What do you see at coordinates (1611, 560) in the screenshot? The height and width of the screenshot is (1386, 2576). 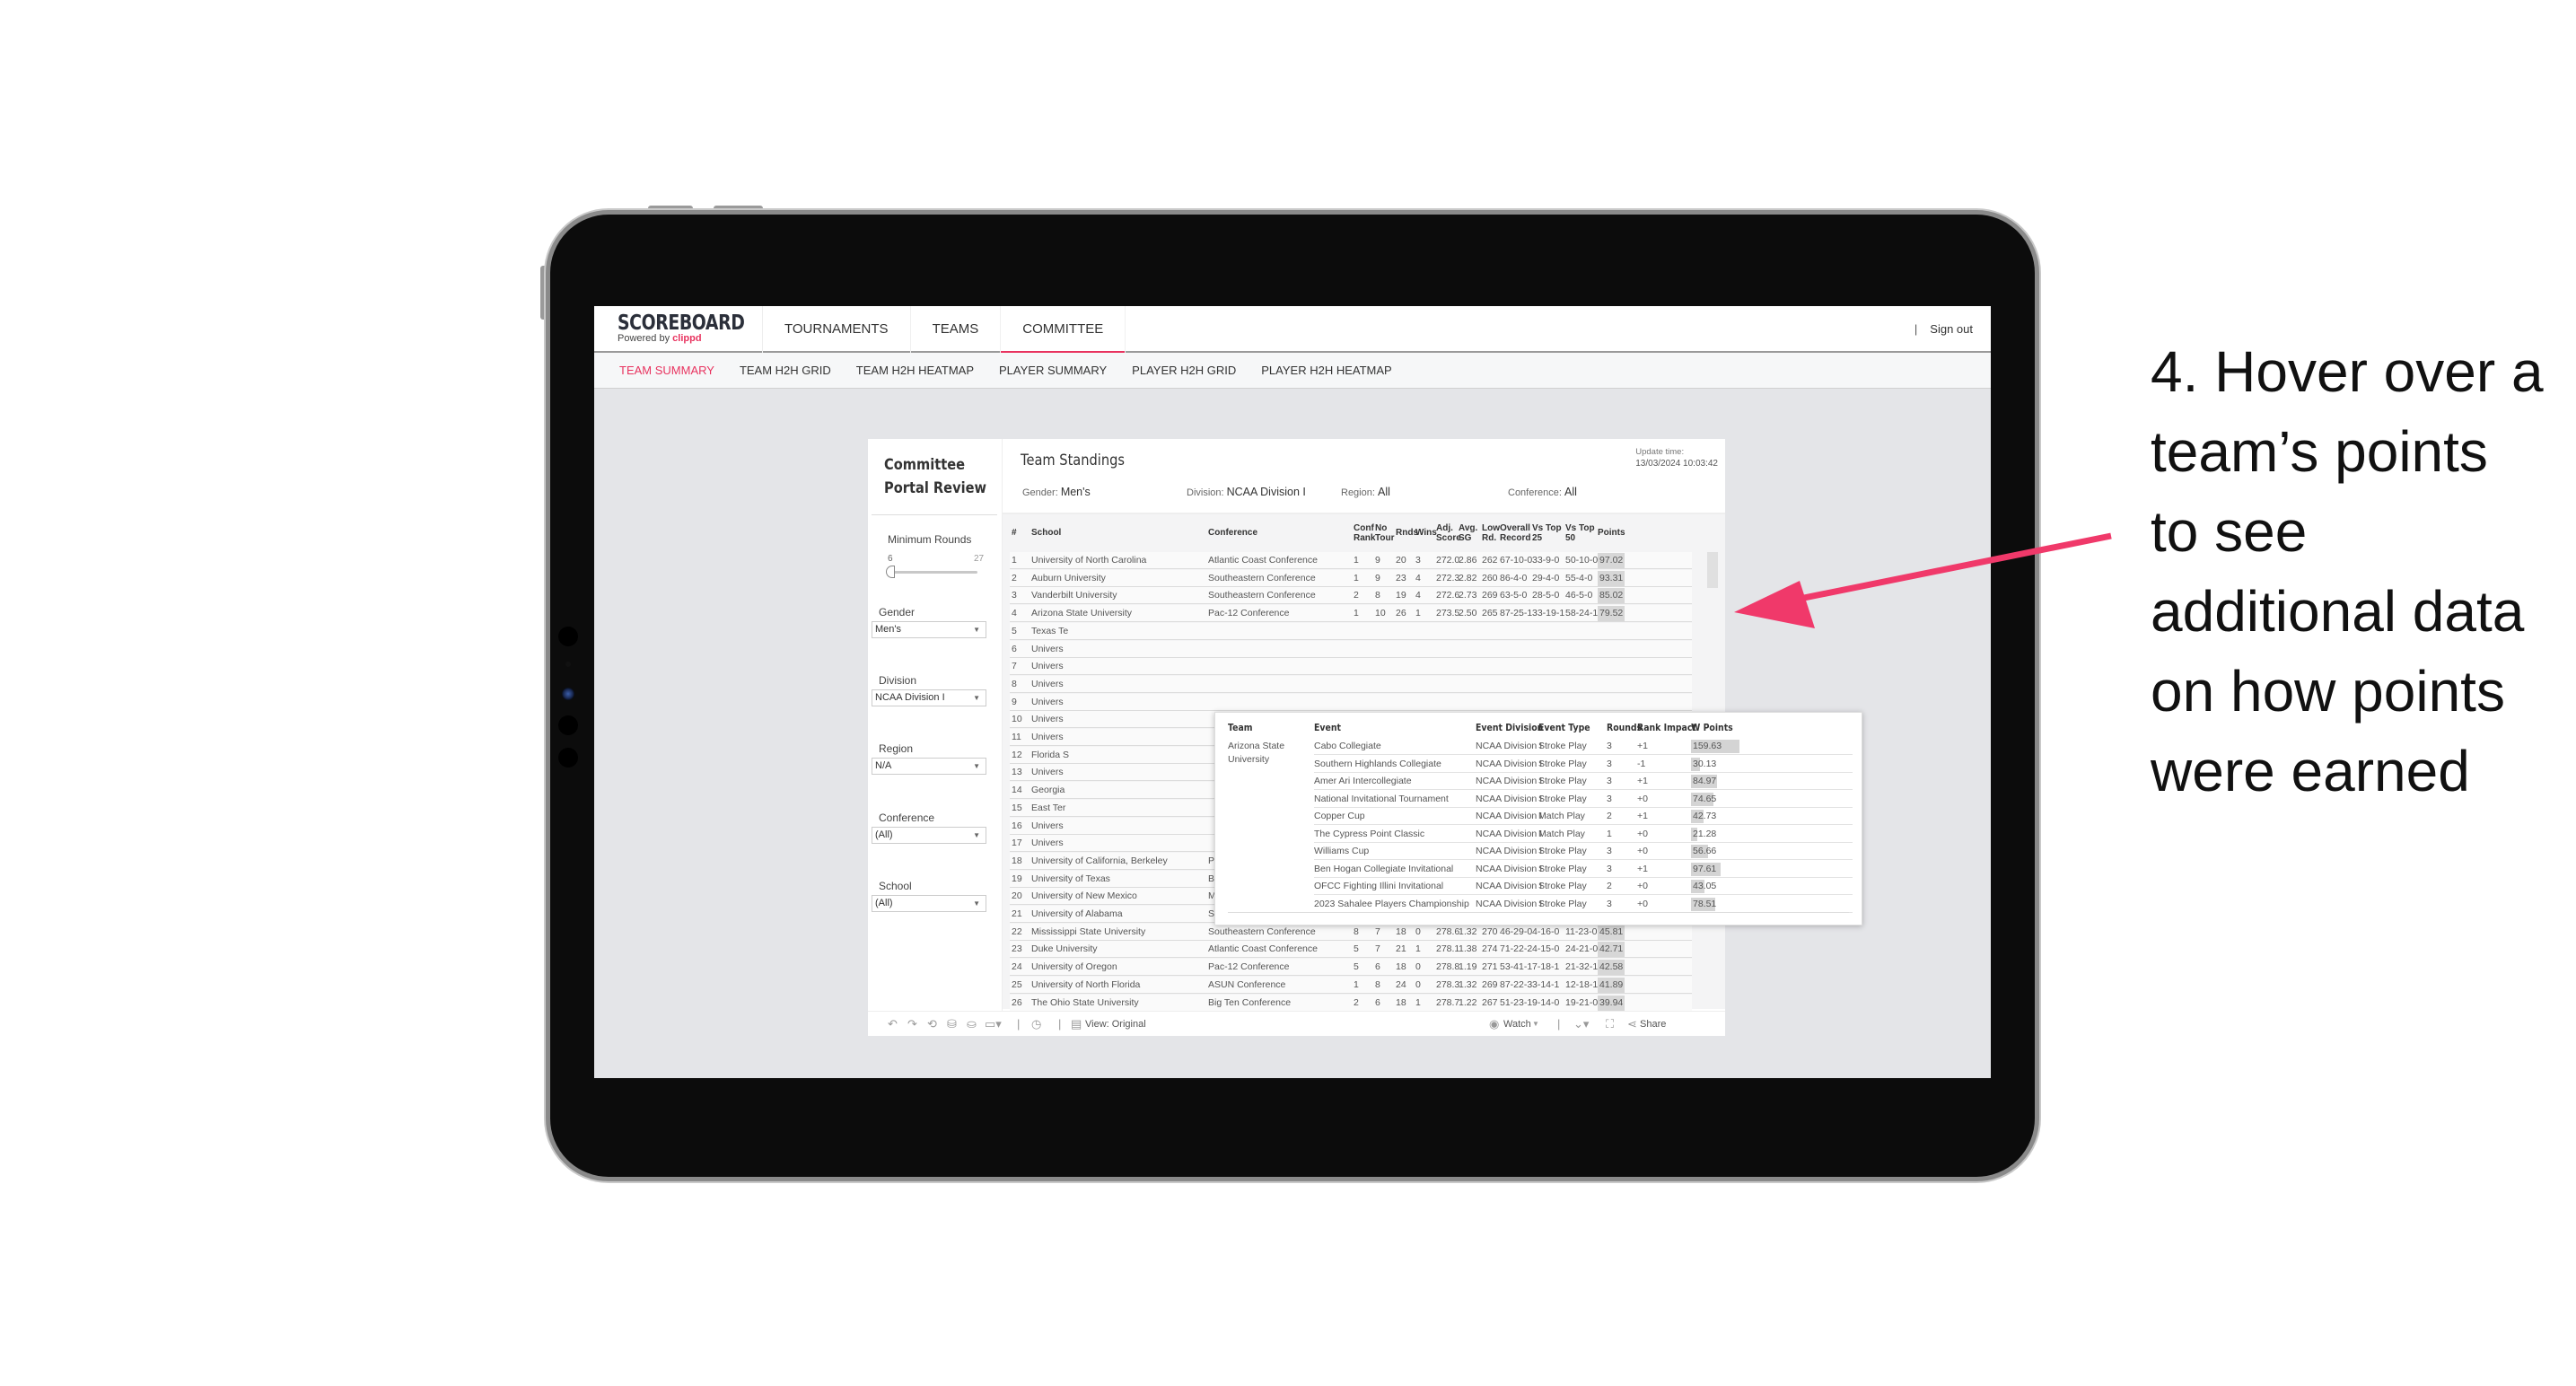 I see `cell-points: 97.02` at bounding box center [1611, 560].